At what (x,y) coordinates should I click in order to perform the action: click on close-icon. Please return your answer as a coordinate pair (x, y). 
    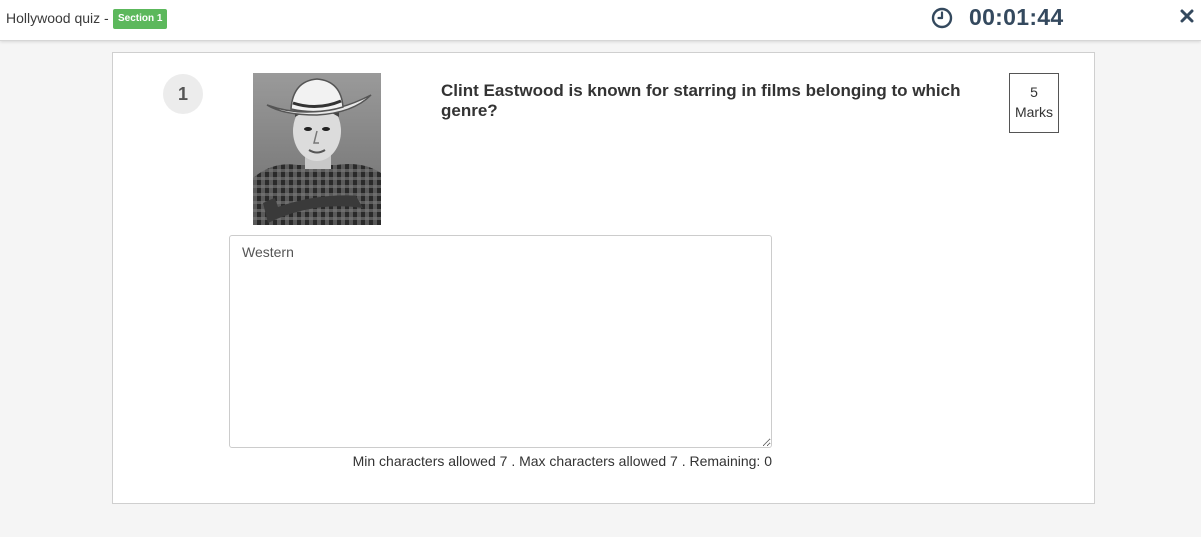
    Looking at the image, I should click on (1187, 16).